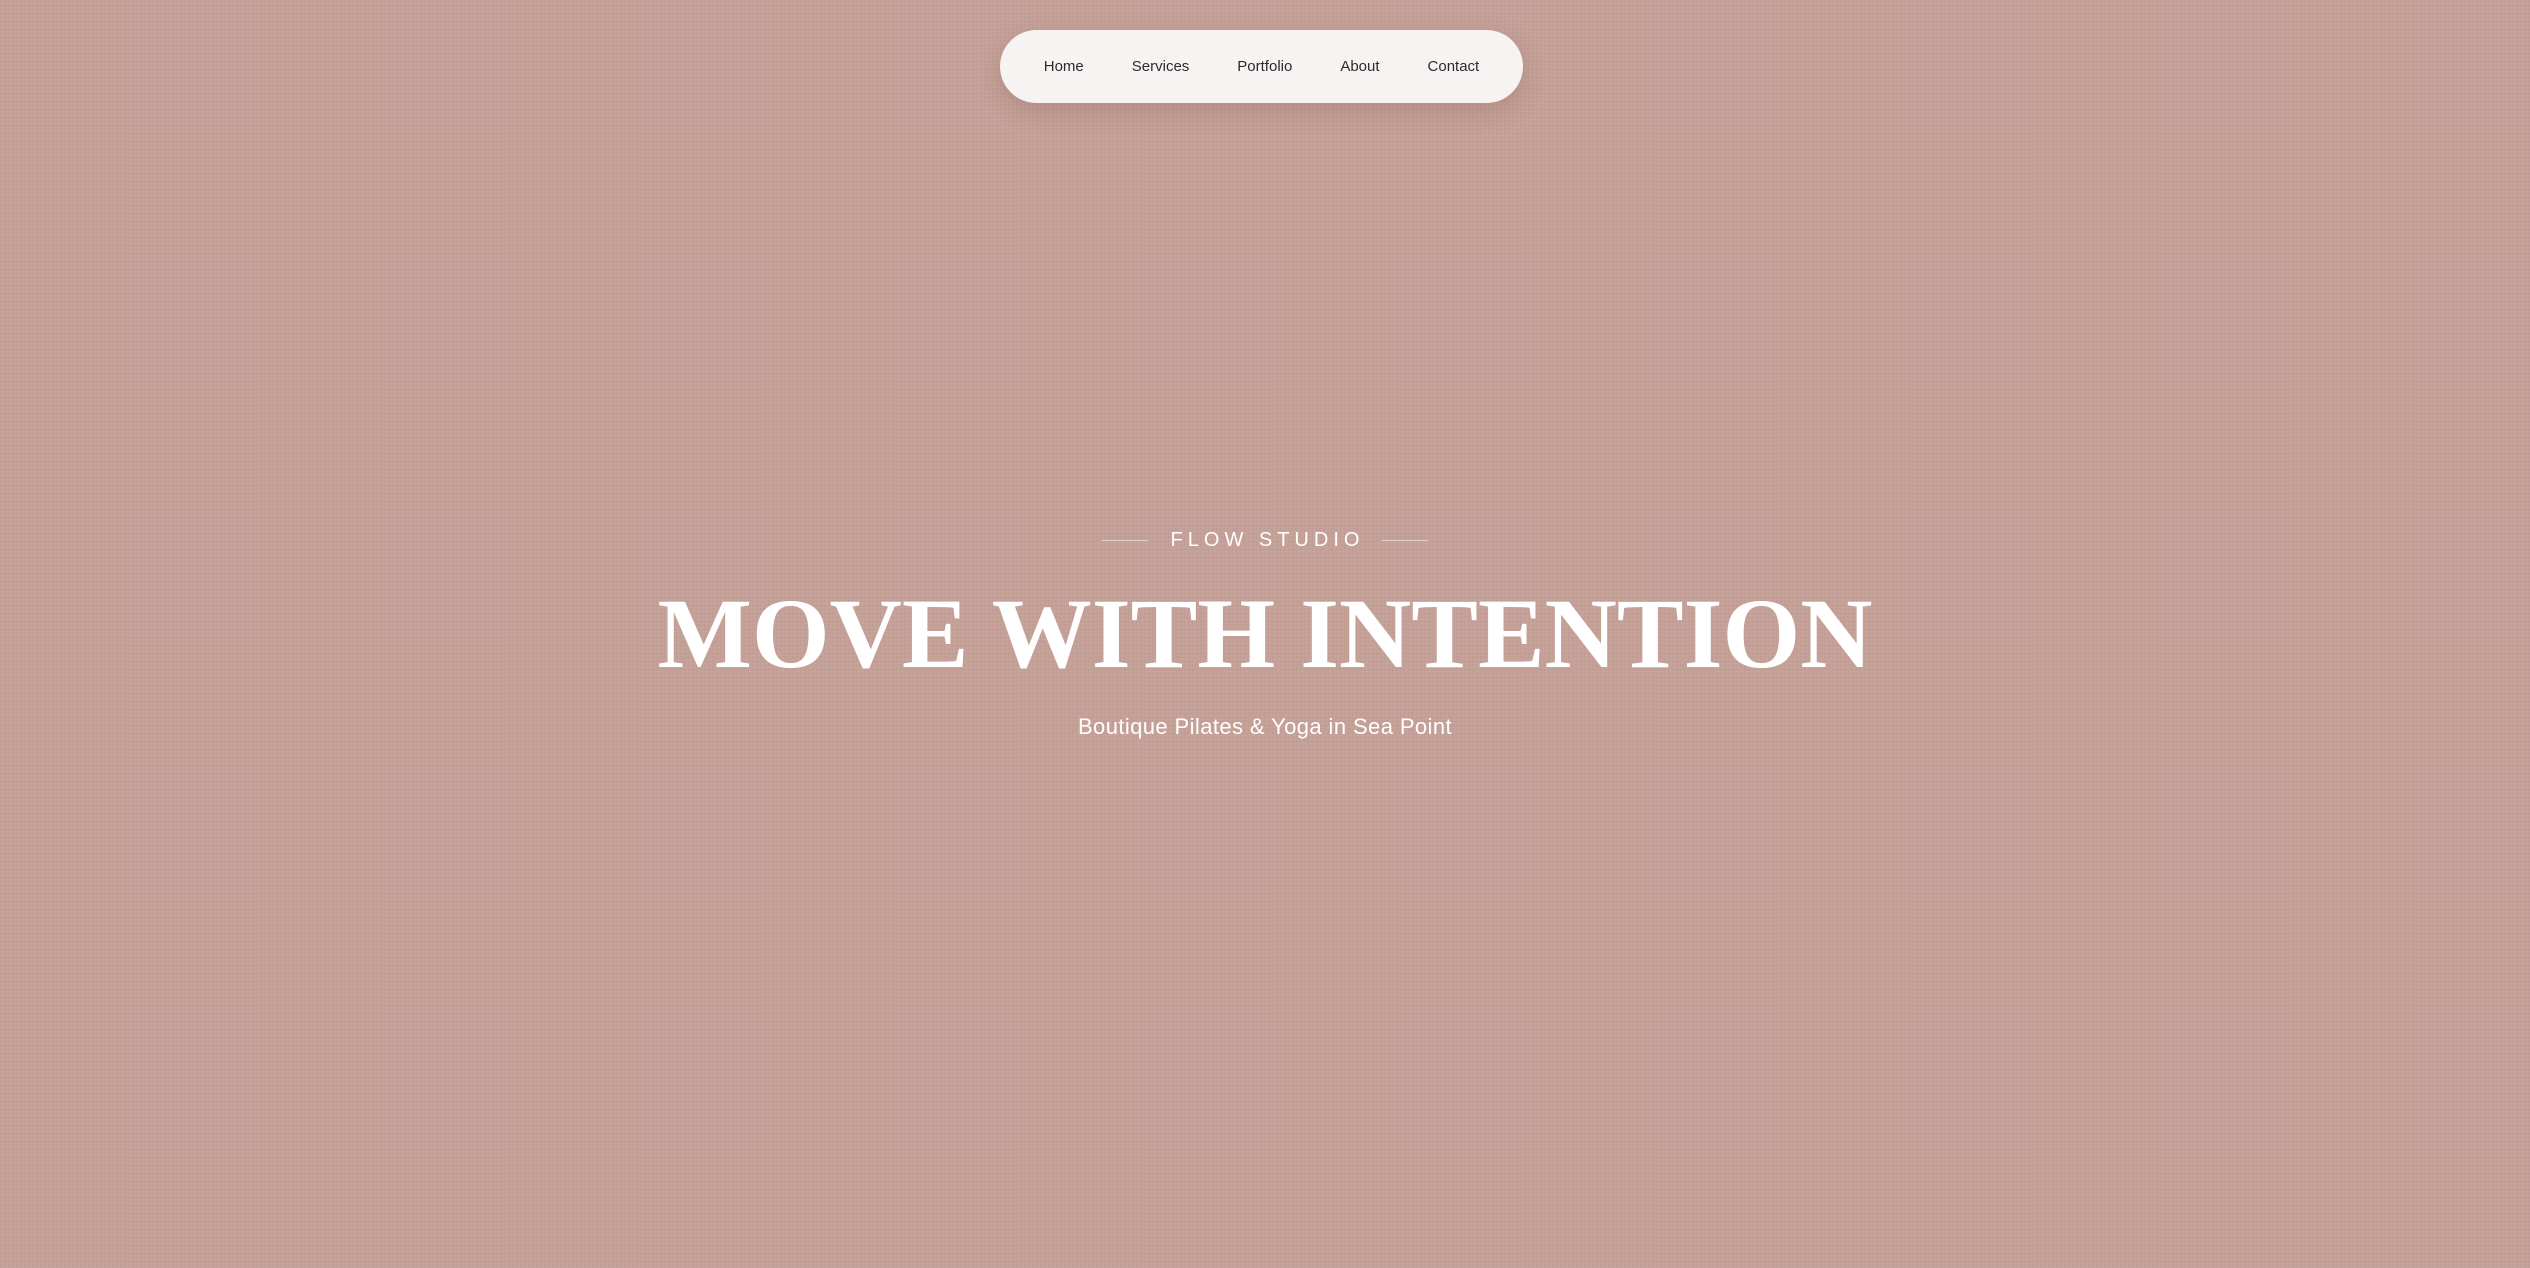  I want to click on nav-link-contact: Contact, so click(1454, 66).